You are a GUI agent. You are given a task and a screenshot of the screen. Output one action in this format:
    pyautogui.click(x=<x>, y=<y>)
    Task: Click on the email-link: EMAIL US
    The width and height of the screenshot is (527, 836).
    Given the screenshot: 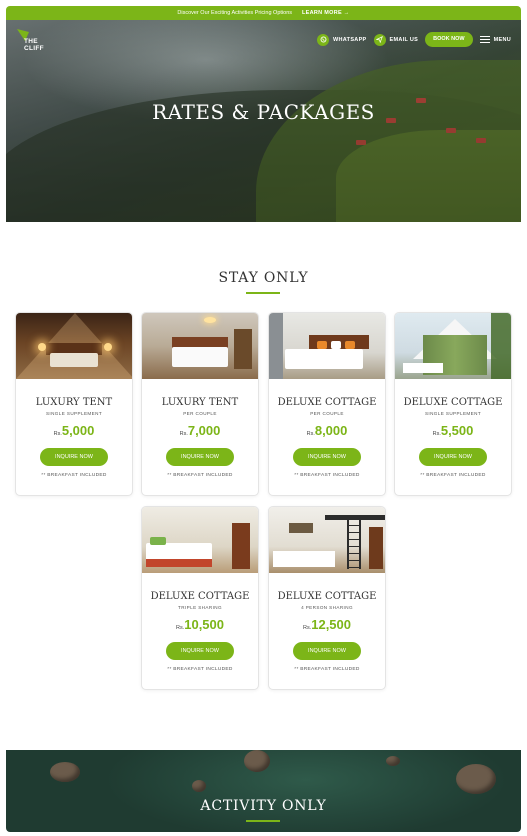 What is the action you would take?
    pyautogui.click(x=396, y=39)
    